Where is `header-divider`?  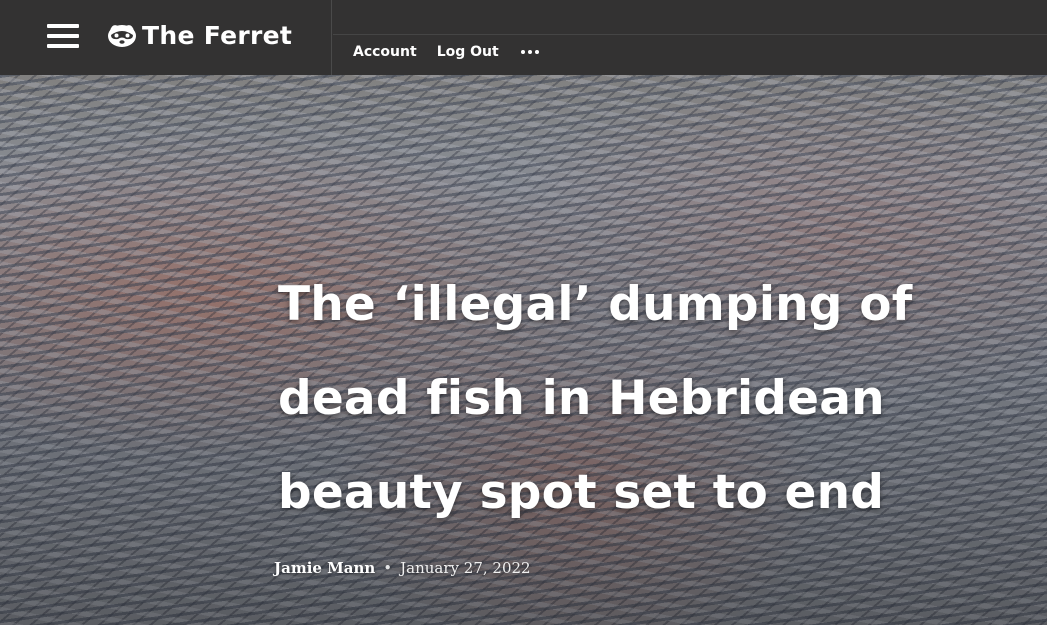 header-divider is located at coordinates (690, 34).